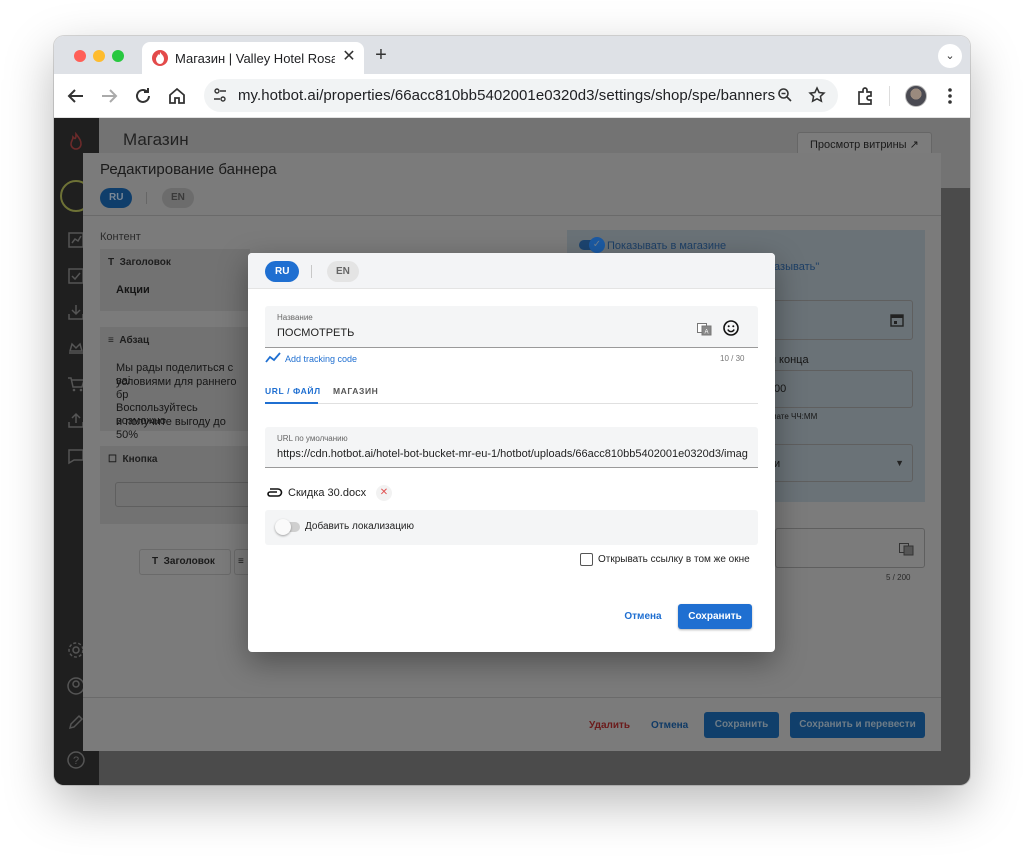  What do you see at coordinates (667, 246) in the screenshot?
I see `show-in-shop-label: Показывать в магазине` at bounding box center [667, 246].